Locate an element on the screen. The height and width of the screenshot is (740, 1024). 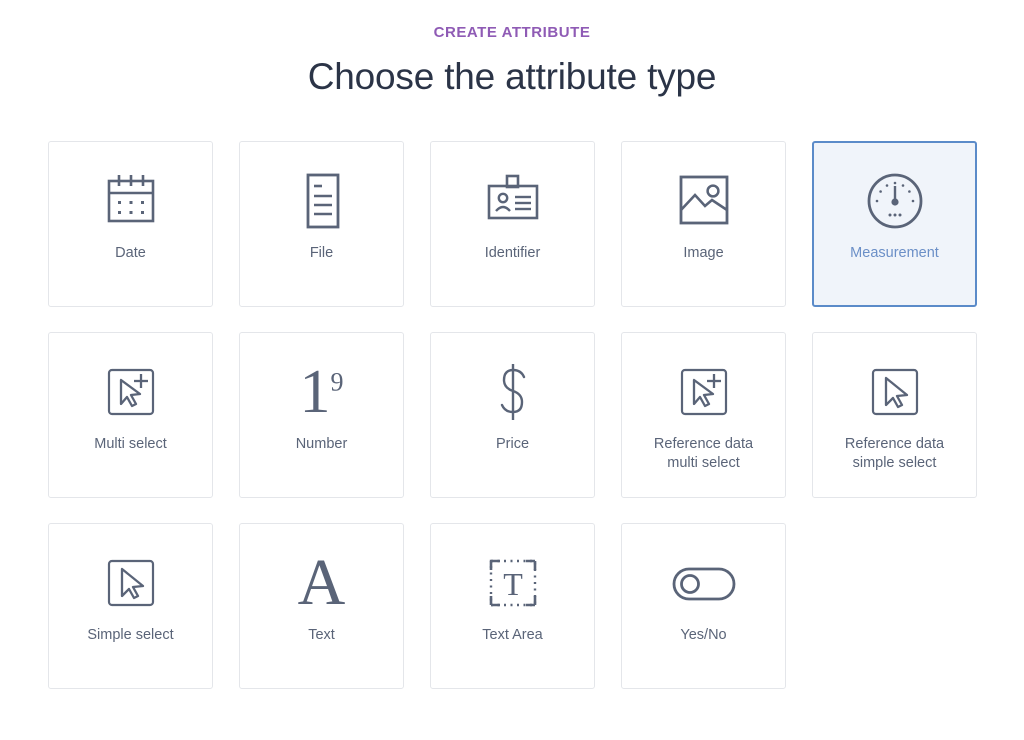
attribute-type-card-yes-no: Yes/No is located at coordinates (703, 606).